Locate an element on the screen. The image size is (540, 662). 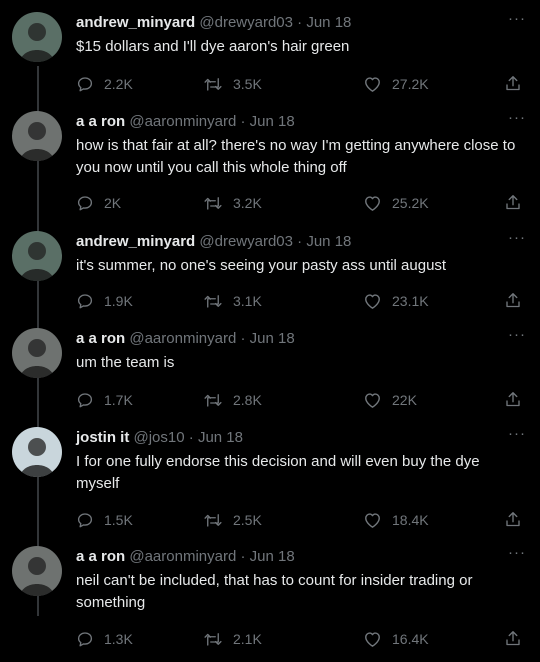
like-button: 27.2K is located at coordinates (396, 84).